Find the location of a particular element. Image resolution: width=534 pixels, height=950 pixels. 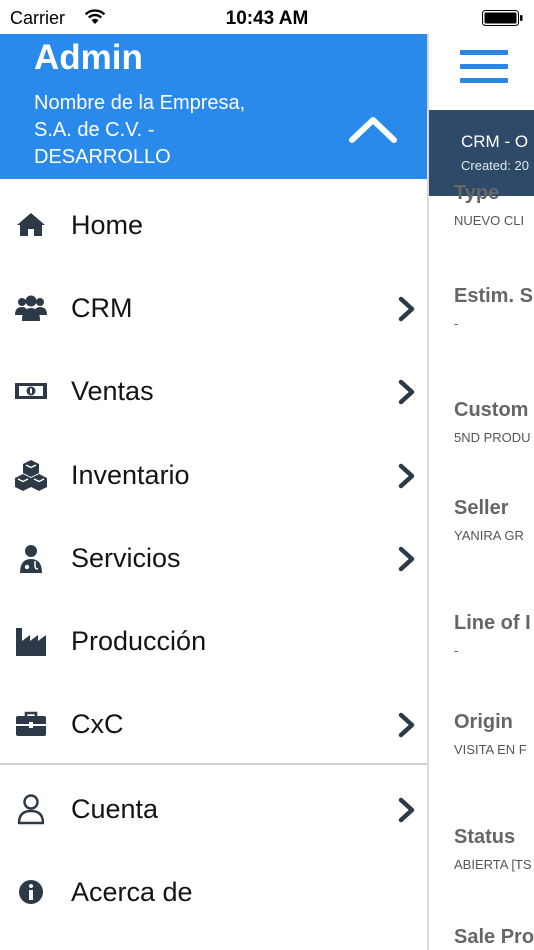

battery-icon is located at coordinates (502, 18).